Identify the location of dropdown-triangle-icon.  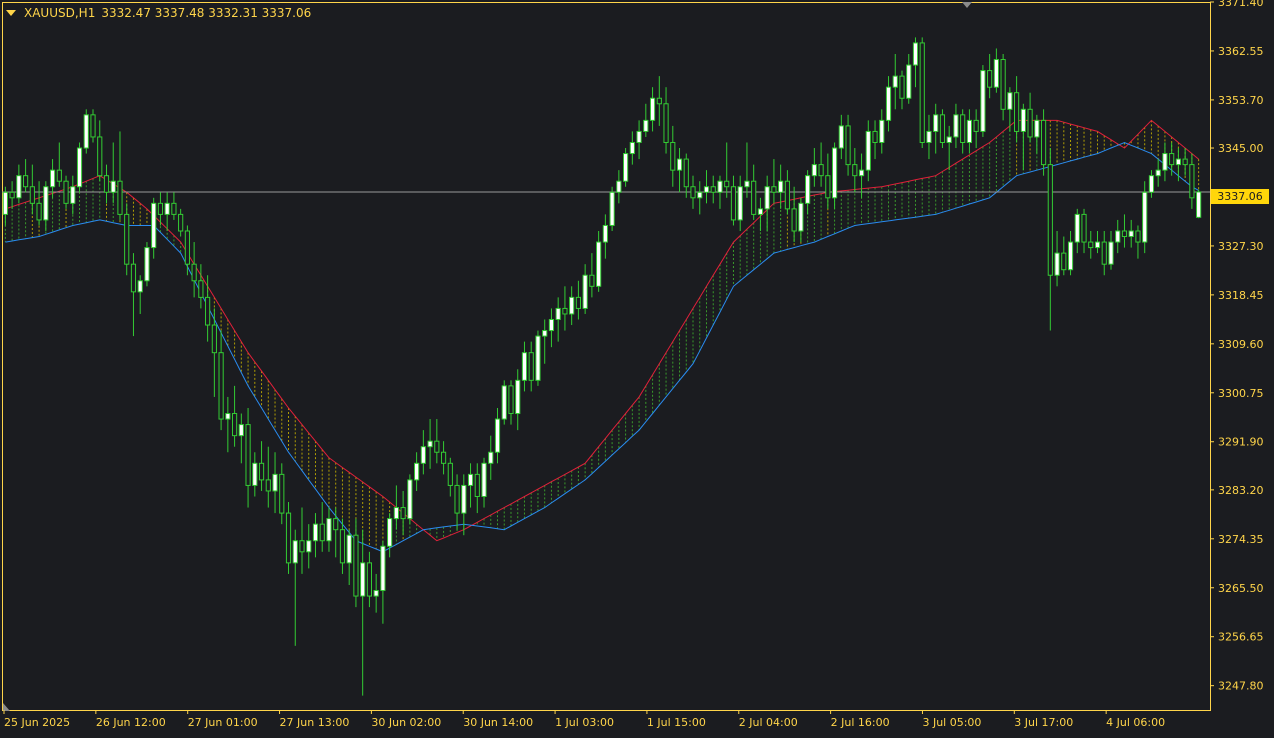
(11, 13).